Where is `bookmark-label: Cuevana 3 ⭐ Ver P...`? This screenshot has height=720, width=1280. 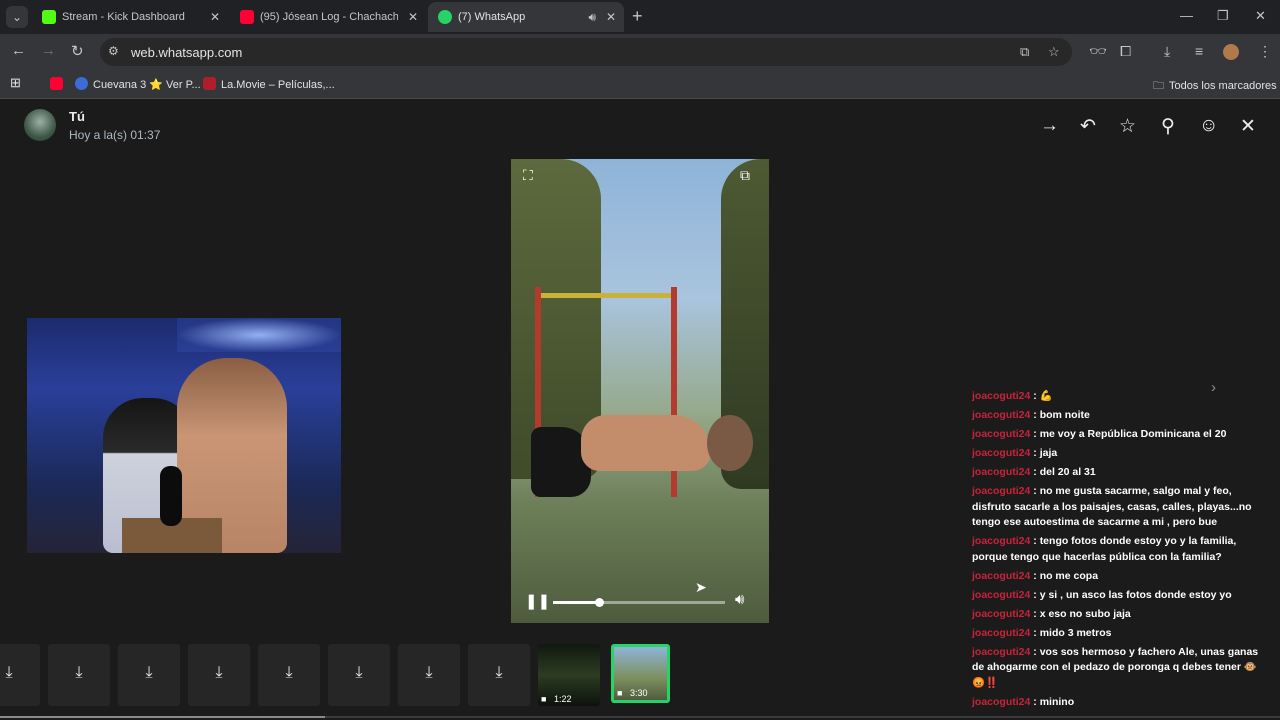
bookmark-label: Cuevana 3 ⭐ Ver P... is located at coordinates (147, 85).